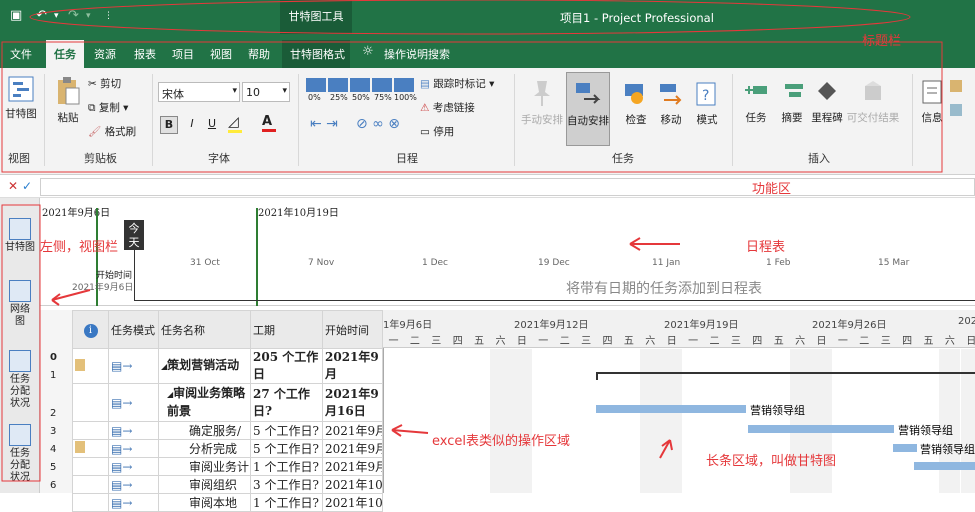 The image size is (975, 512). What do you see at coordinates (352, 502) in the screenshot?
I see `start-cell: 2021年10月` at bounding box center [352, 502].